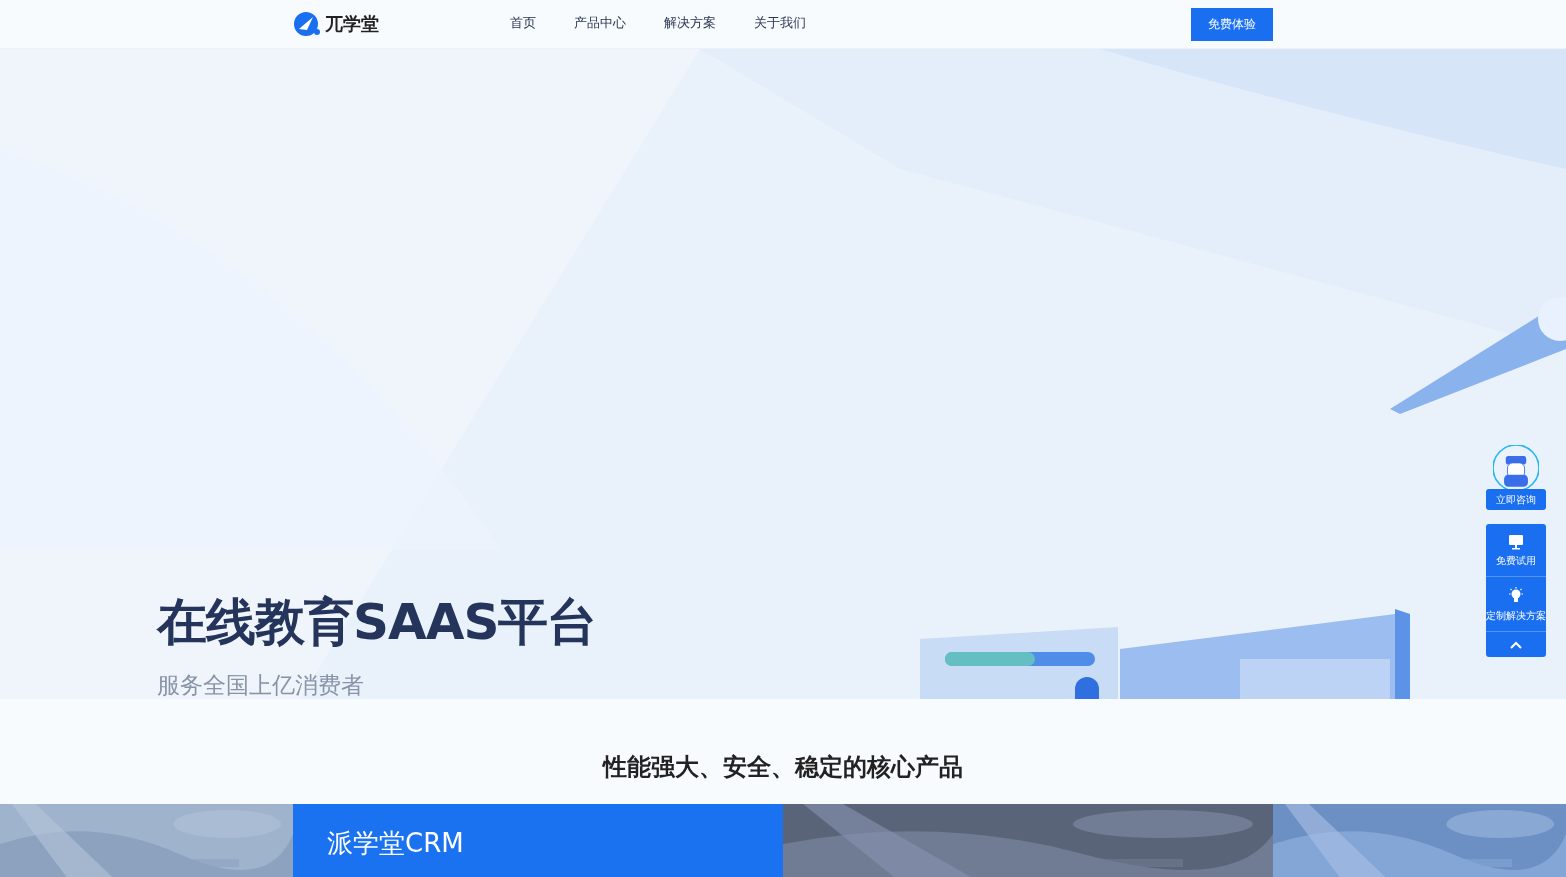  Describe the element at coordinates (523, 24) in the screenshot. I see `nav-link: 首页` at that location.